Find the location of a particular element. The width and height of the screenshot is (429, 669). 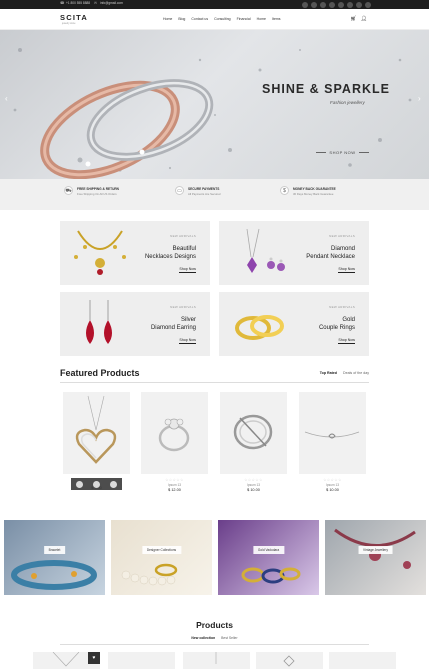

pinterest-icon is located at coordinates (332, 4).